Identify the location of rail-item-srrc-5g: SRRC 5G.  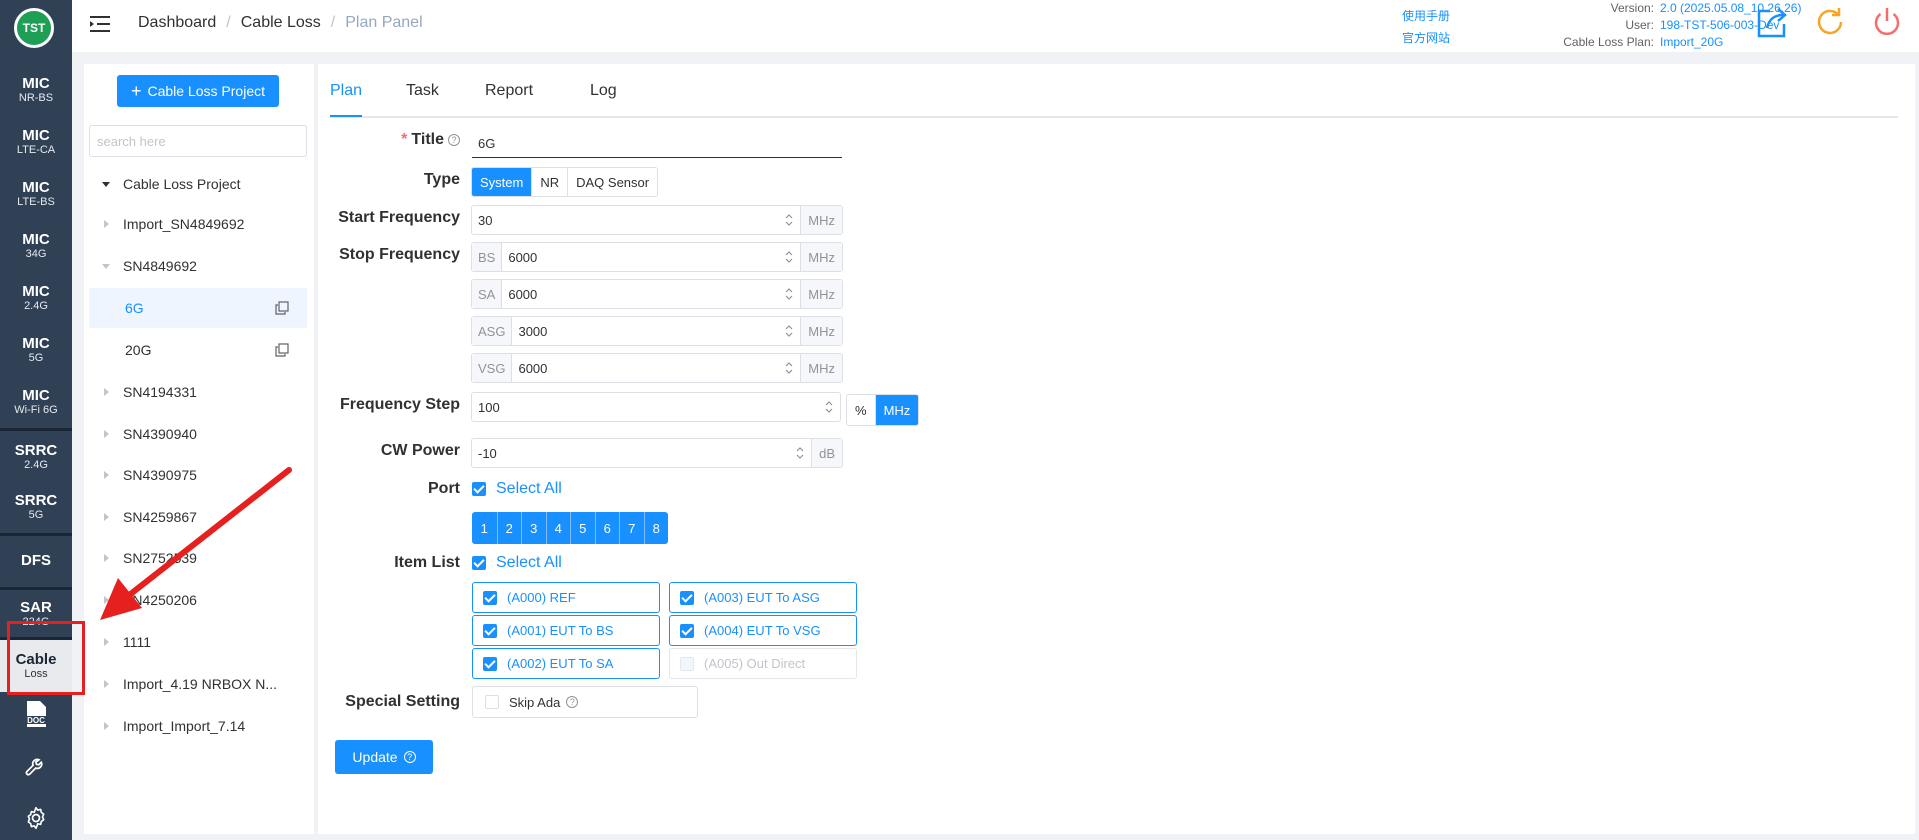
(36, 507).